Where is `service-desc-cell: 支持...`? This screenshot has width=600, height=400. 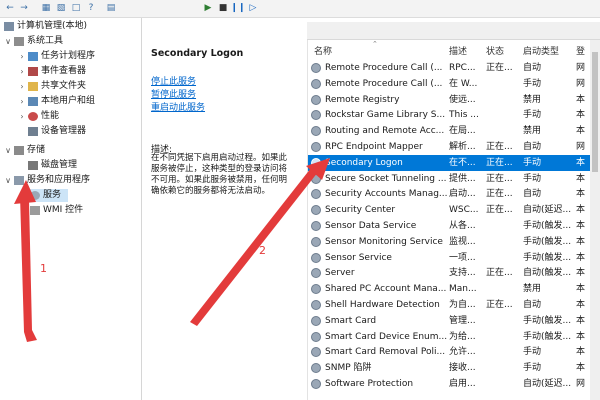 service-desc-cell: 支持... is located at coordinates (462, 273).